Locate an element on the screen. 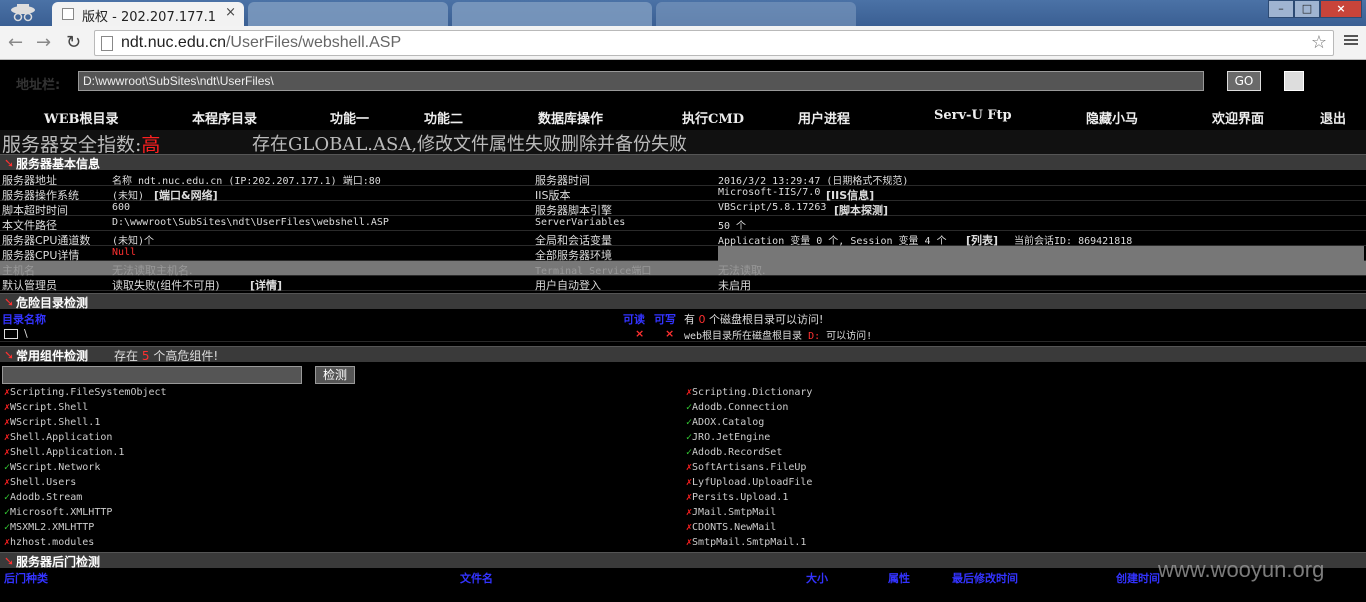 Image resolution: width=1366 pixels, height=602 pixels. maximize-button: □ is located at coordinates (1307, 9).